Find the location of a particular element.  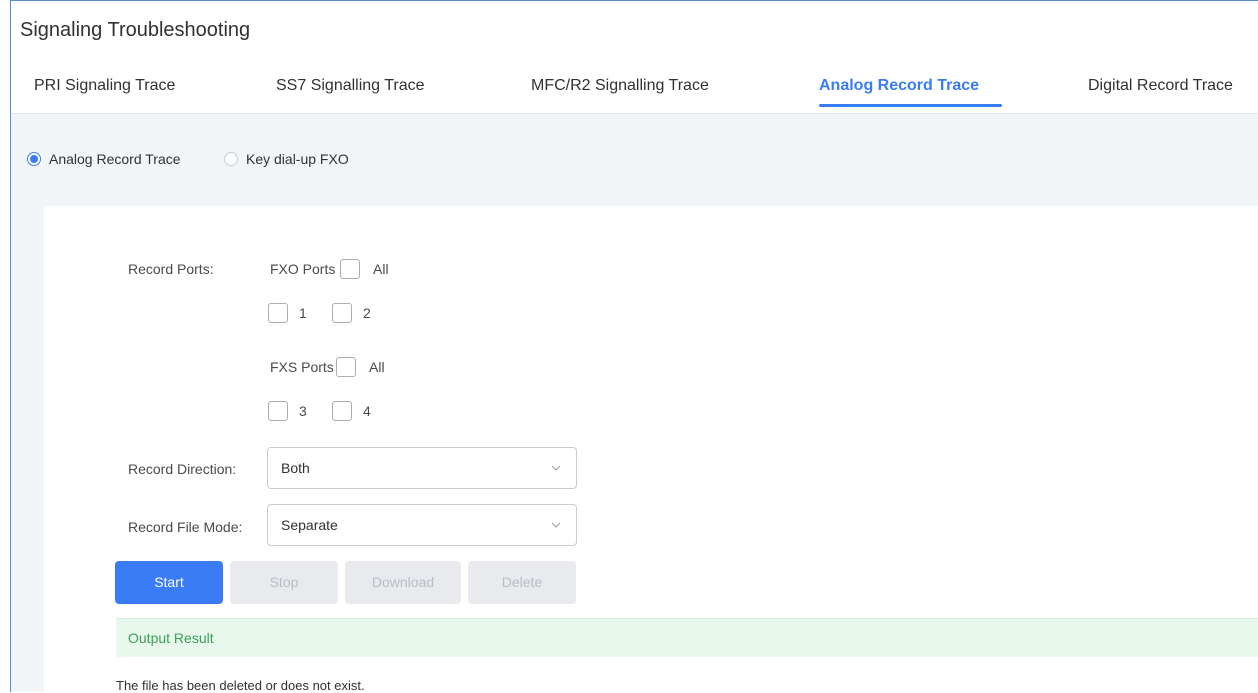

active-tab-indicator is located at coordinates (910, 105).